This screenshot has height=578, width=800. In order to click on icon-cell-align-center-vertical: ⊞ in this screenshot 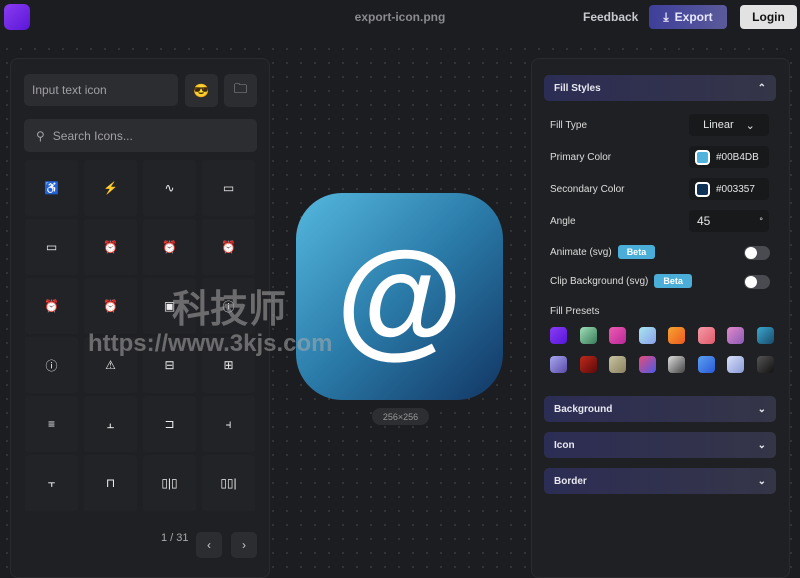, I will do `click(228, 365)`.